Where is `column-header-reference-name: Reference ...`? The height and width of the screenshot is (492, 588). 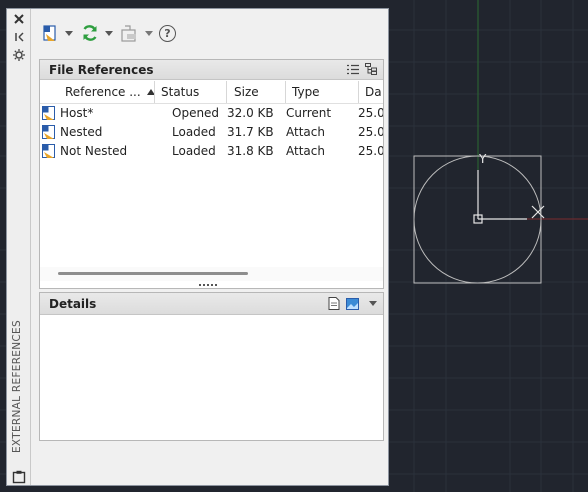
column-header-reference-name: Reference ... is located at coordinates (110, 92).